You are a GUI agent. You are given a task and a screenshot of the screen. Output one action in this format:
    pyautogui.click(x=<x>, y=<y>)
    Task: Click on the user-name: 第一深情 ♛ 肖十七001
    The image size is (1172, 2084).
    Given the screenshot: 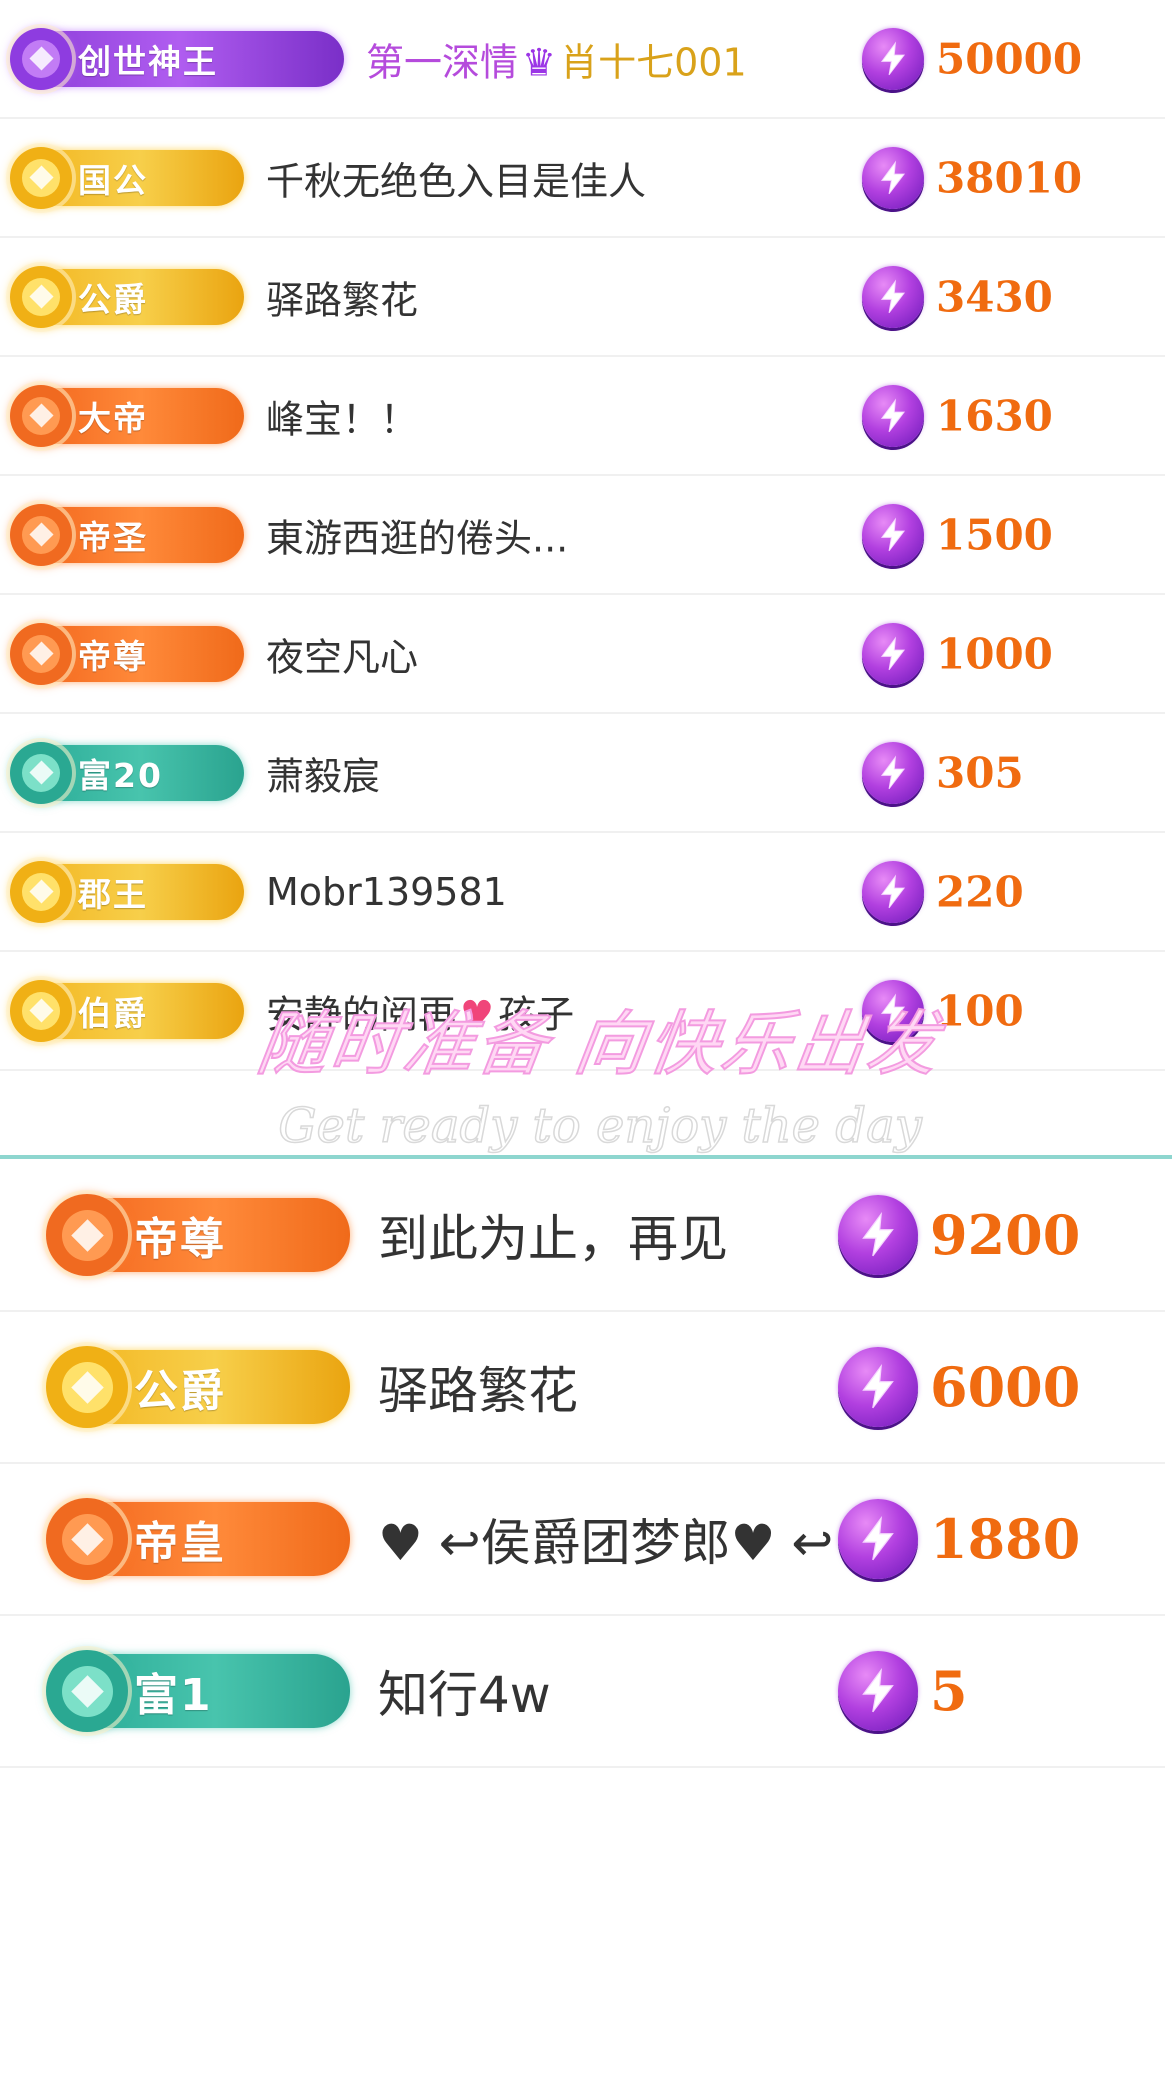 What is the action you would take?
    pyautogui.click(x=556, y=58)
    